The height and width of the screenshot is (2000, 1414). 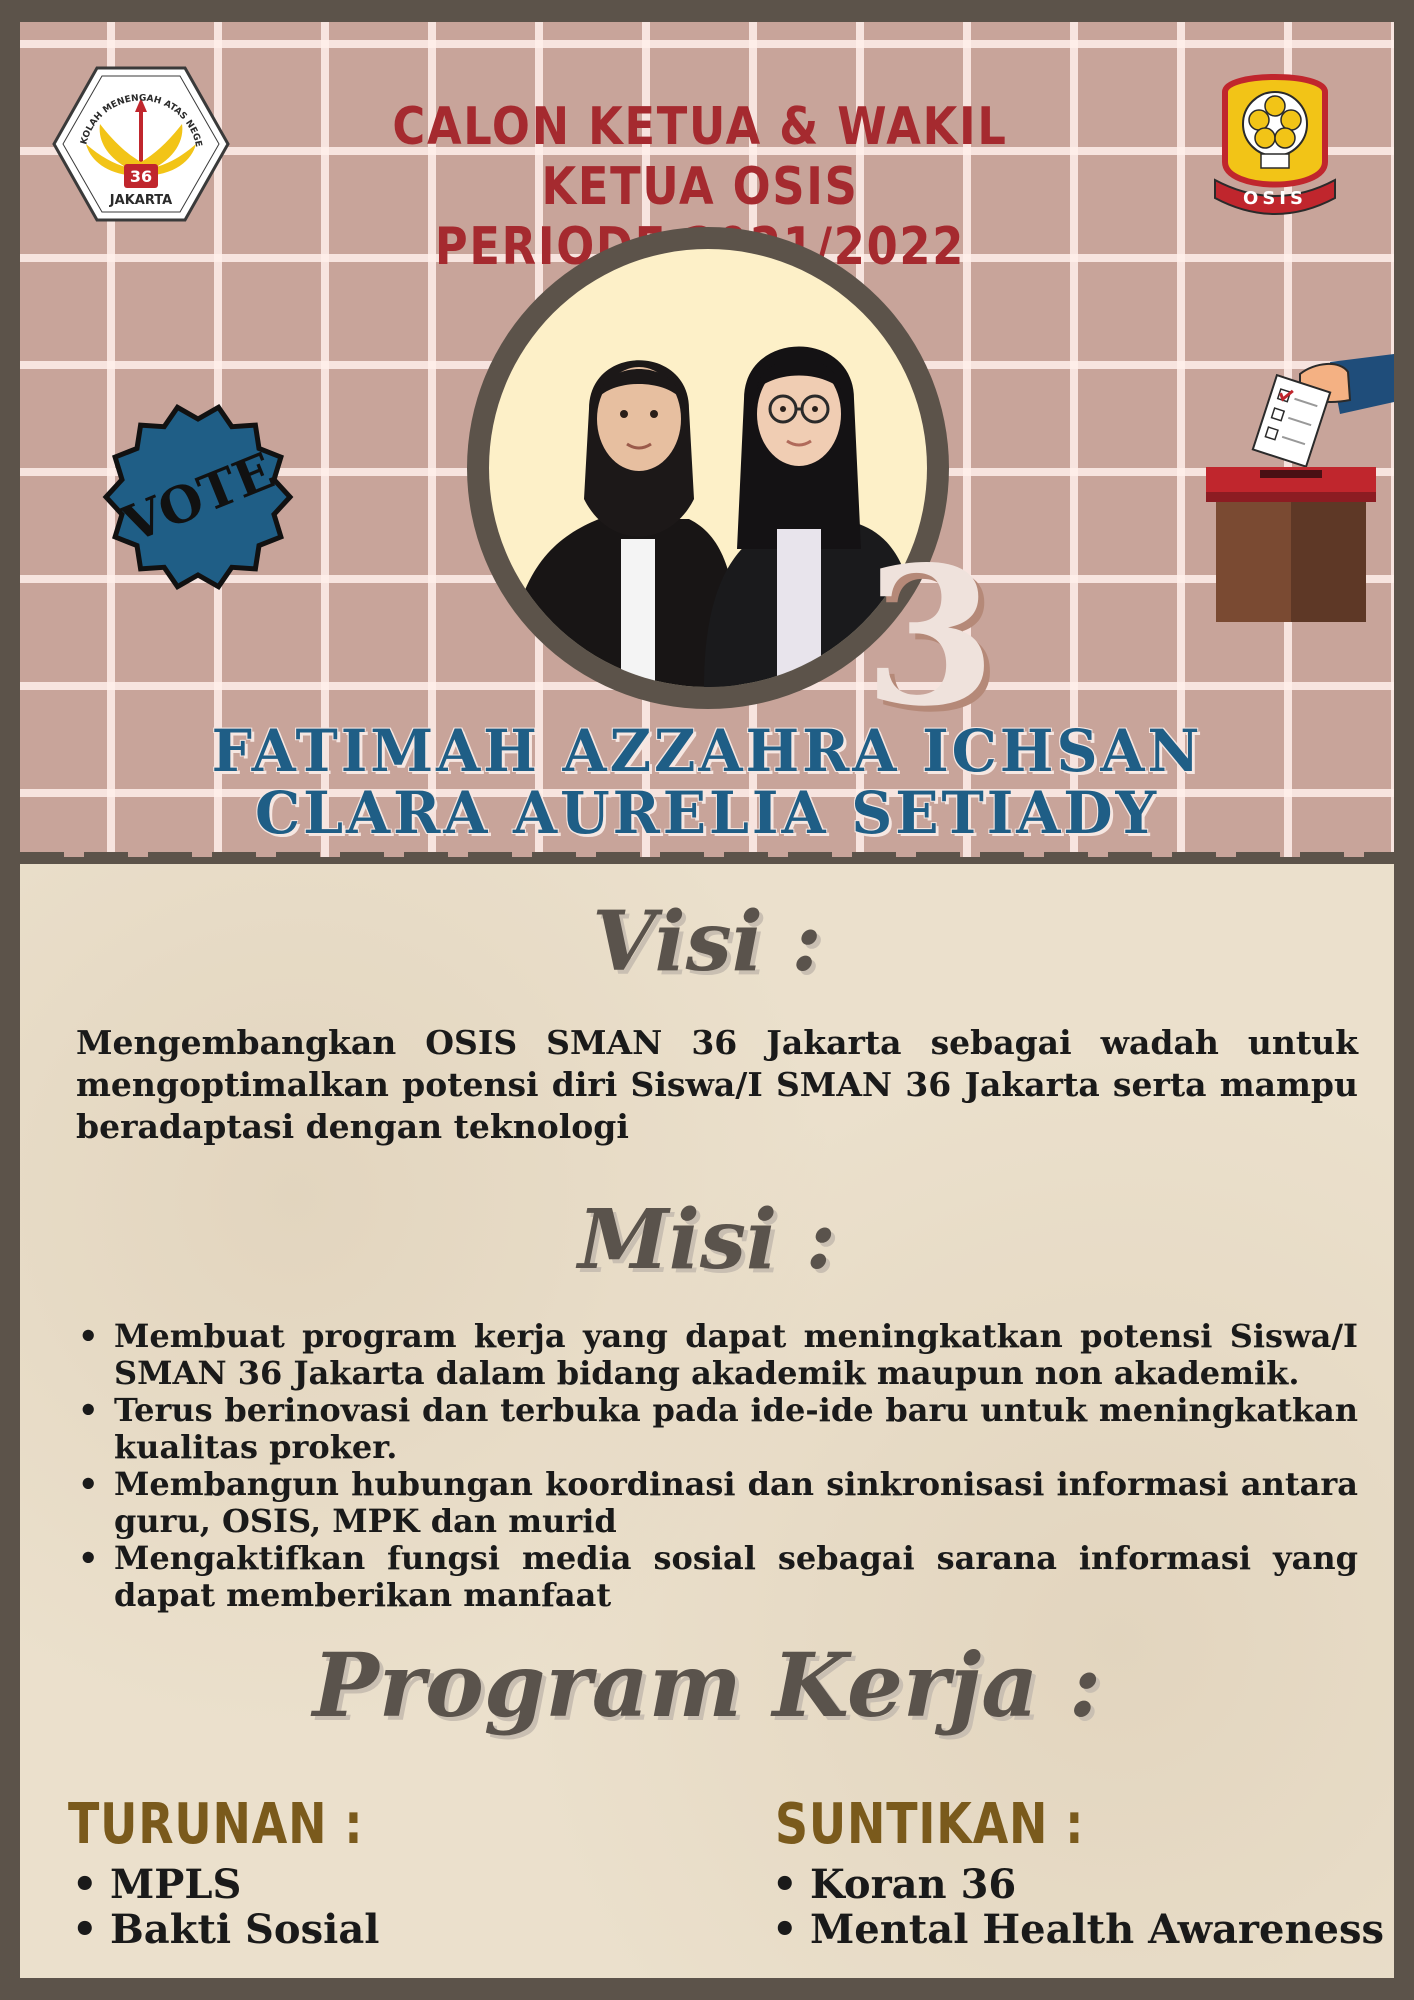 What do you see at coordinates (707, 751) in the screenshot?
I see `candidate-name-1: FATIMAH AZZAHRA ICHSAN` at bounding box center [707, 751].